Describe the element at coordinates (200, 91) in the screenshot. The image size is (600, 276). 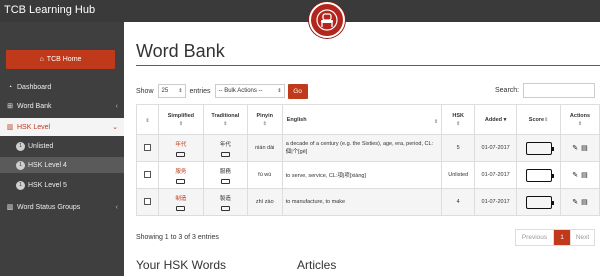
I see `entries-label: entries` at that location.